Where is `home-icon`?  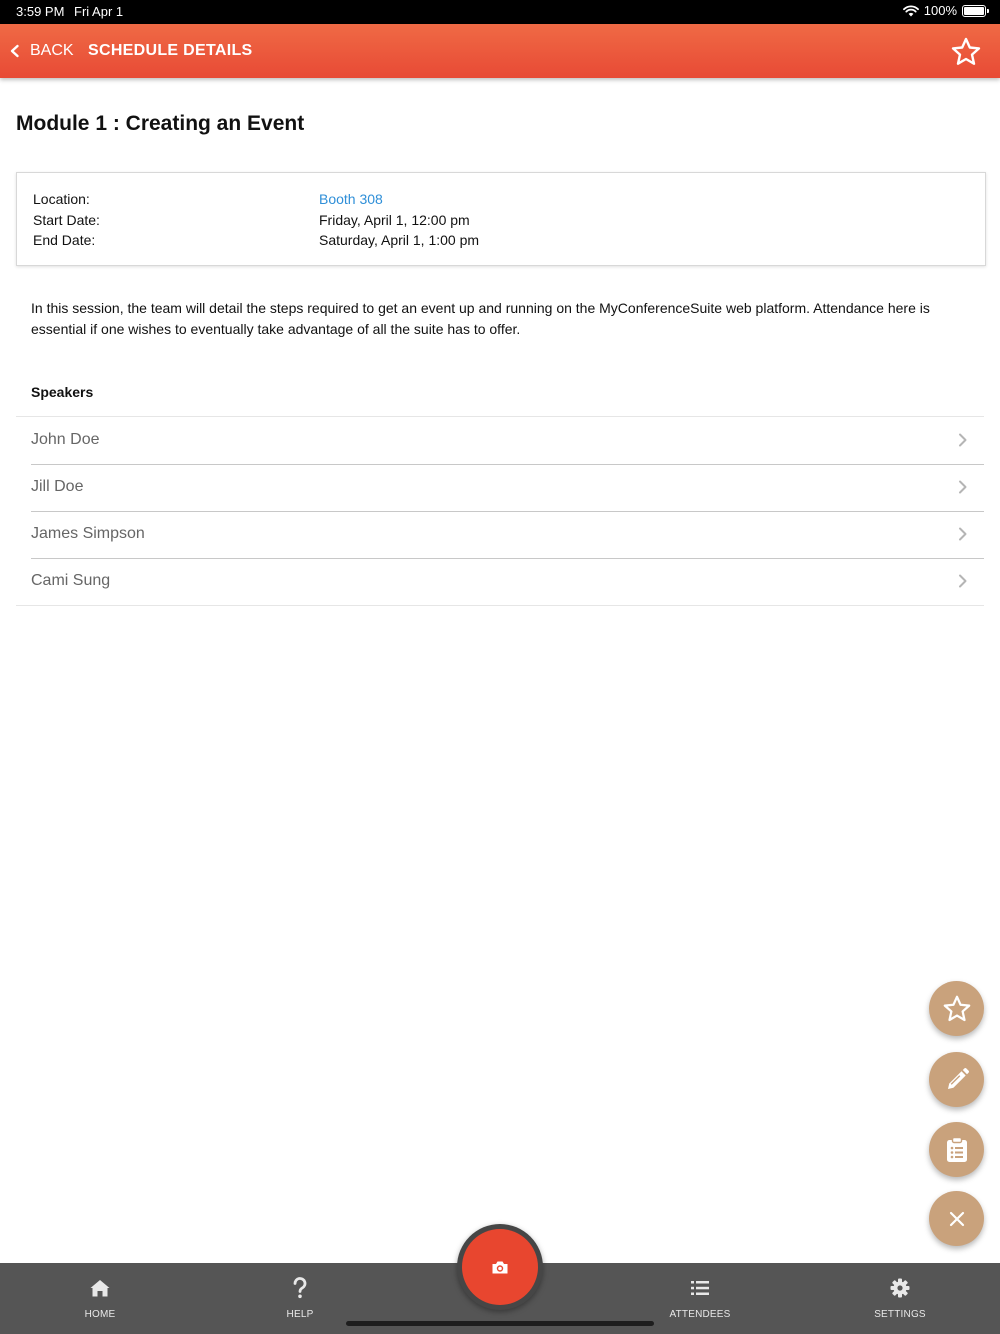
home-icon is located at coordinates (100, 1288).